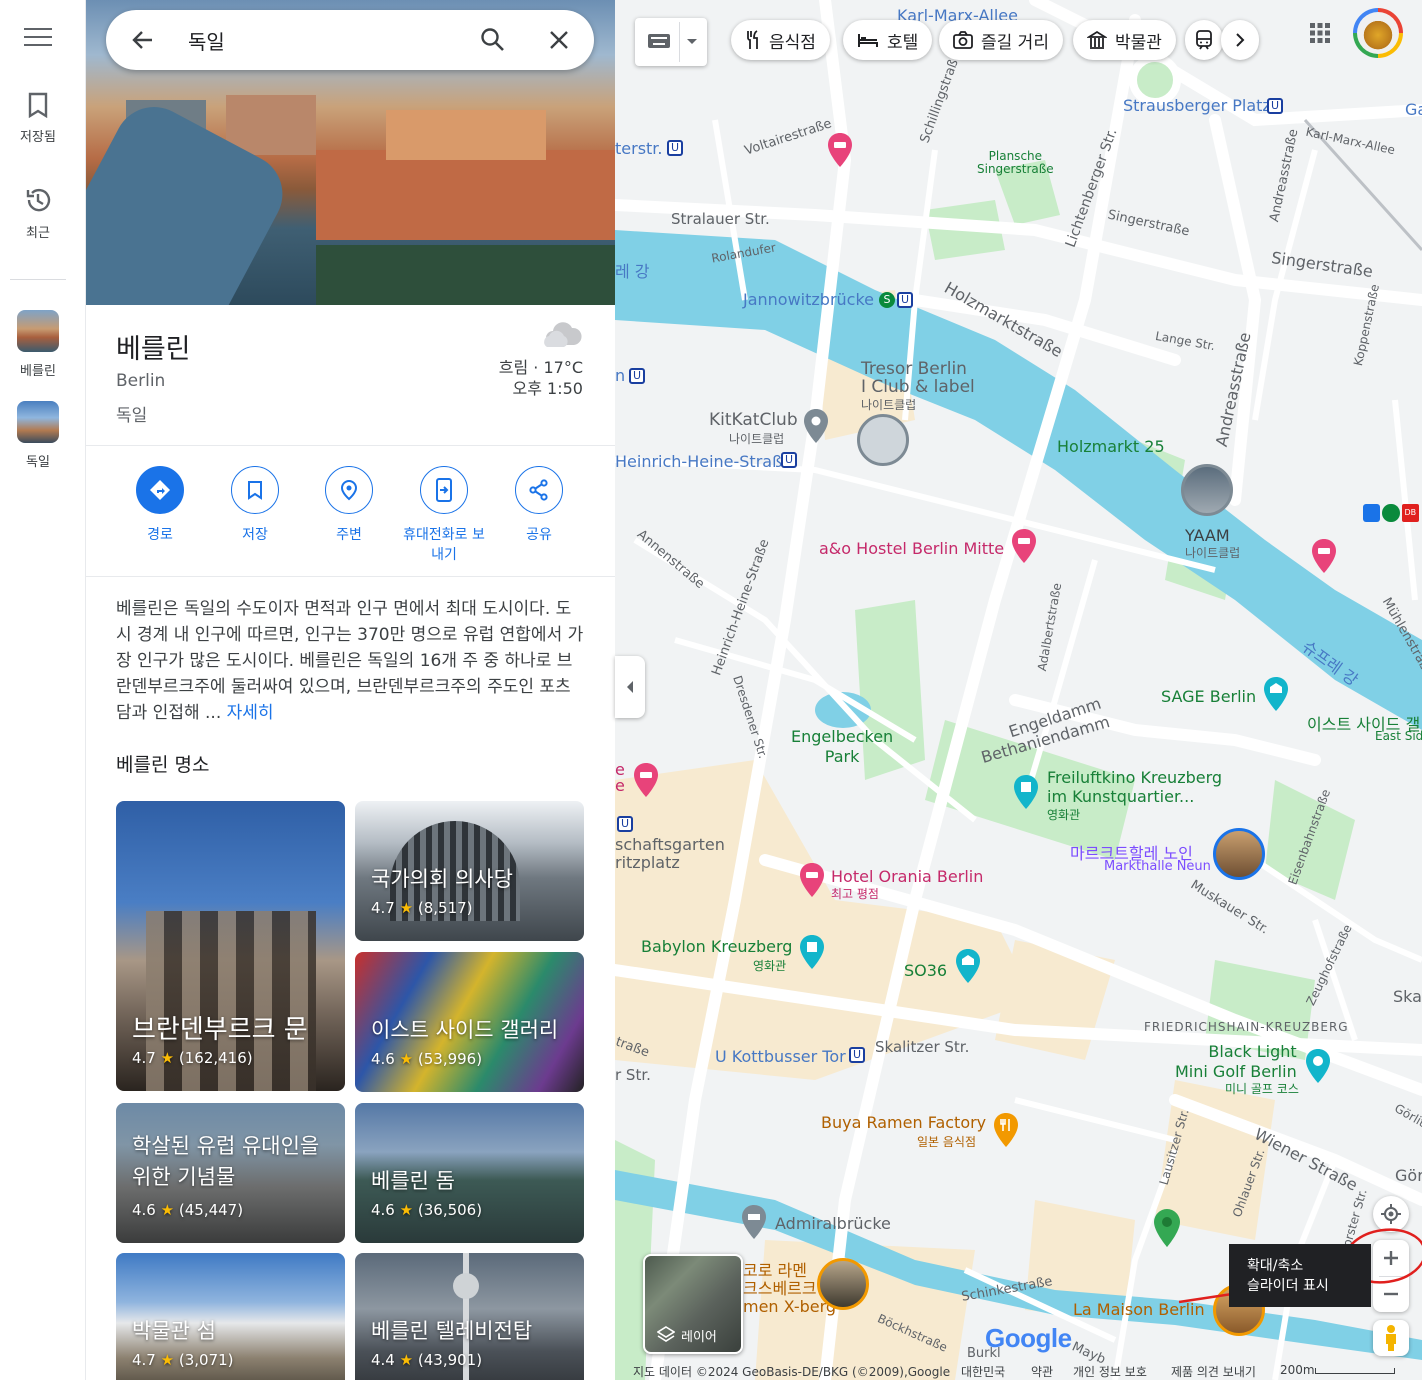  I want to click on map-label: U Kottbusser Tor, so click(780, 1056).